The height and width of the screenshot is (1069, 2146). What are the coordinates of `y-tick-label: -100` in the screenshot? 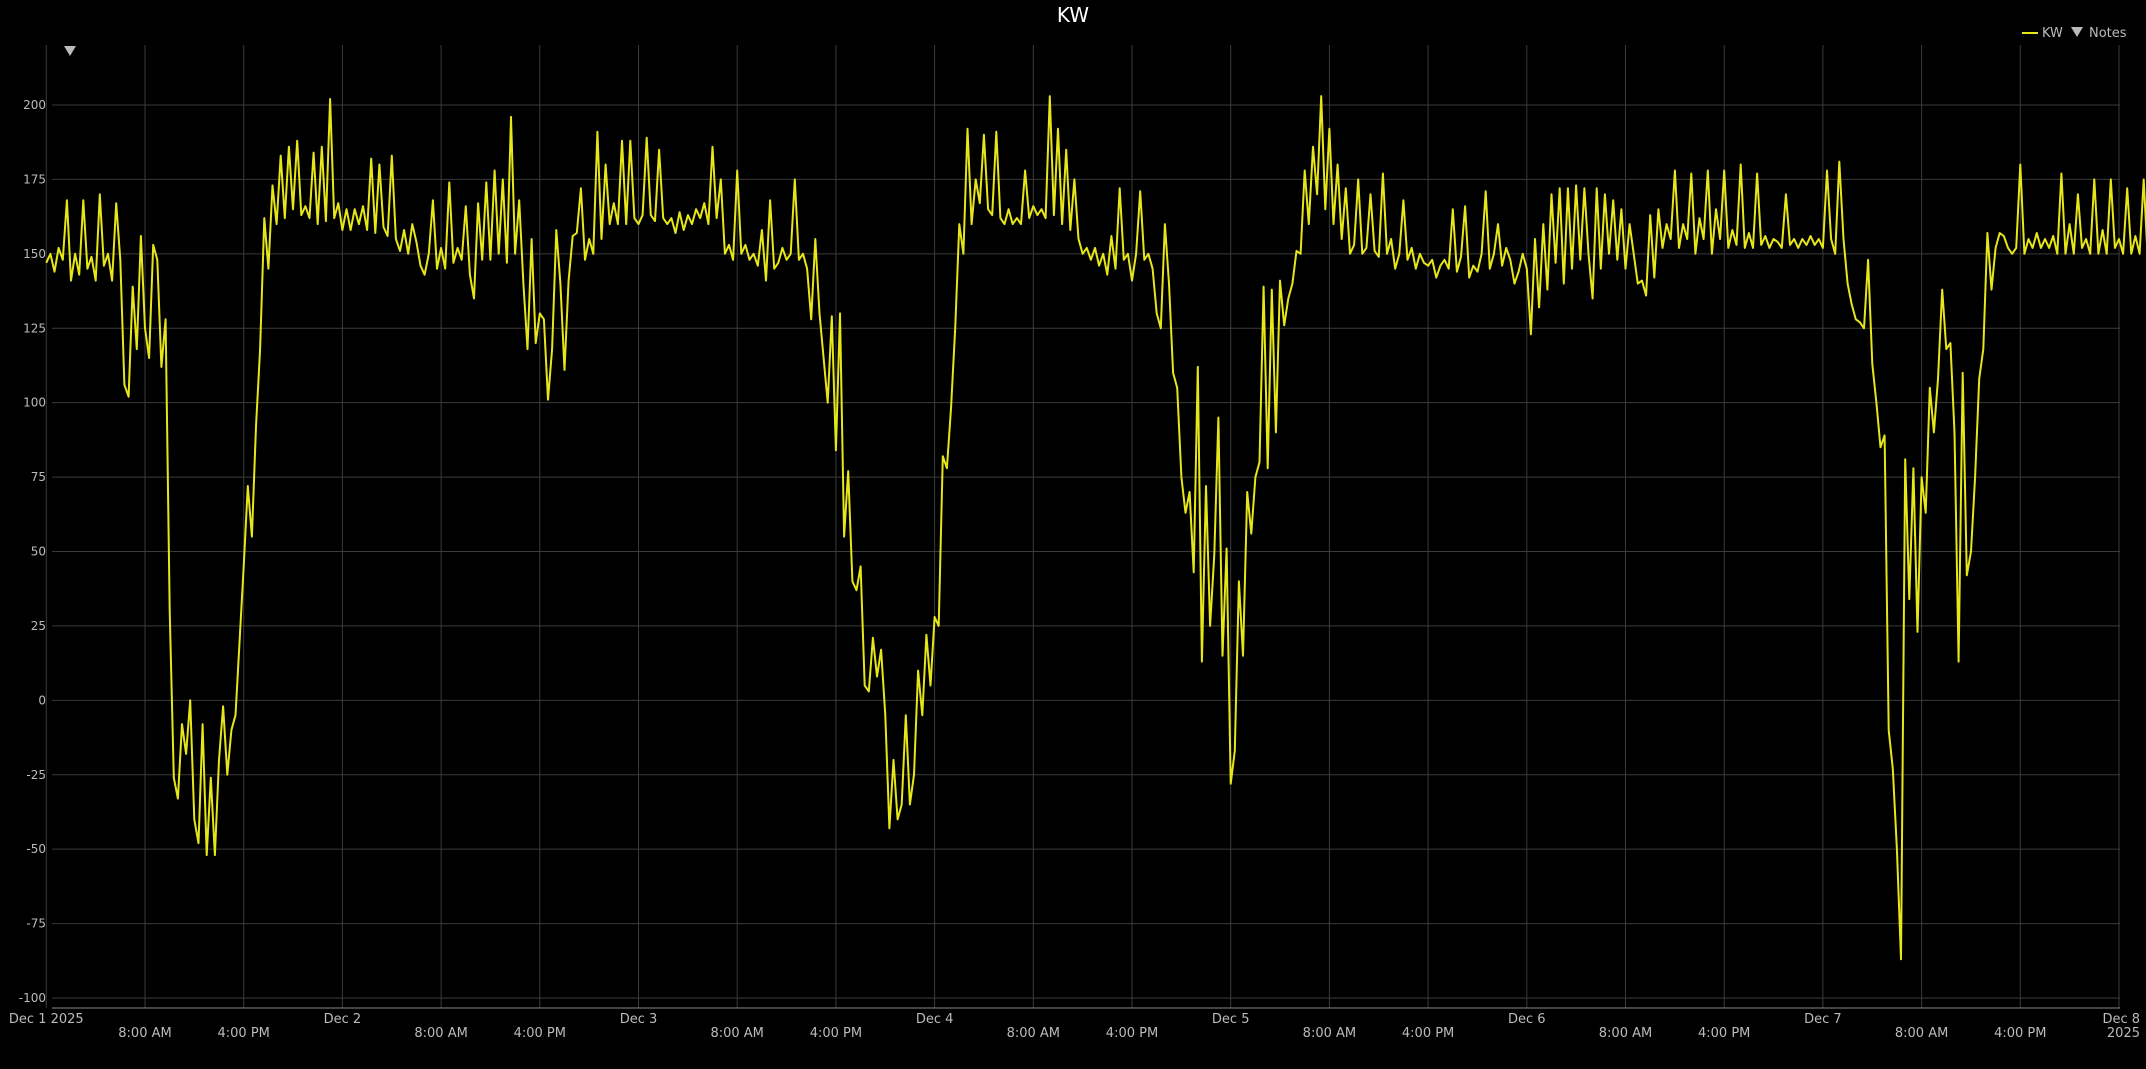 It's located at (32, 998).